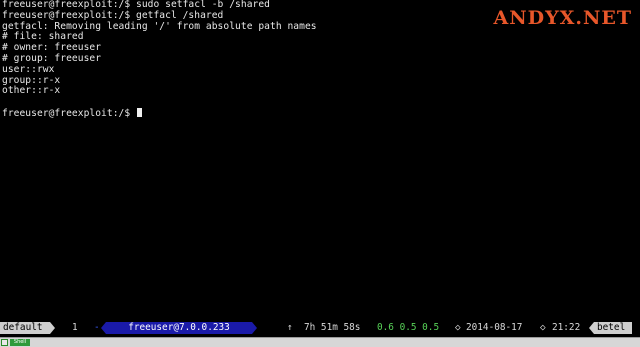 Image resolution: width=640 pixels, height=347 pixels. What do you see at coordinates (566, 327) in the screenshot?
I see `time-value: 21:22` at bounding box center [566, 327].